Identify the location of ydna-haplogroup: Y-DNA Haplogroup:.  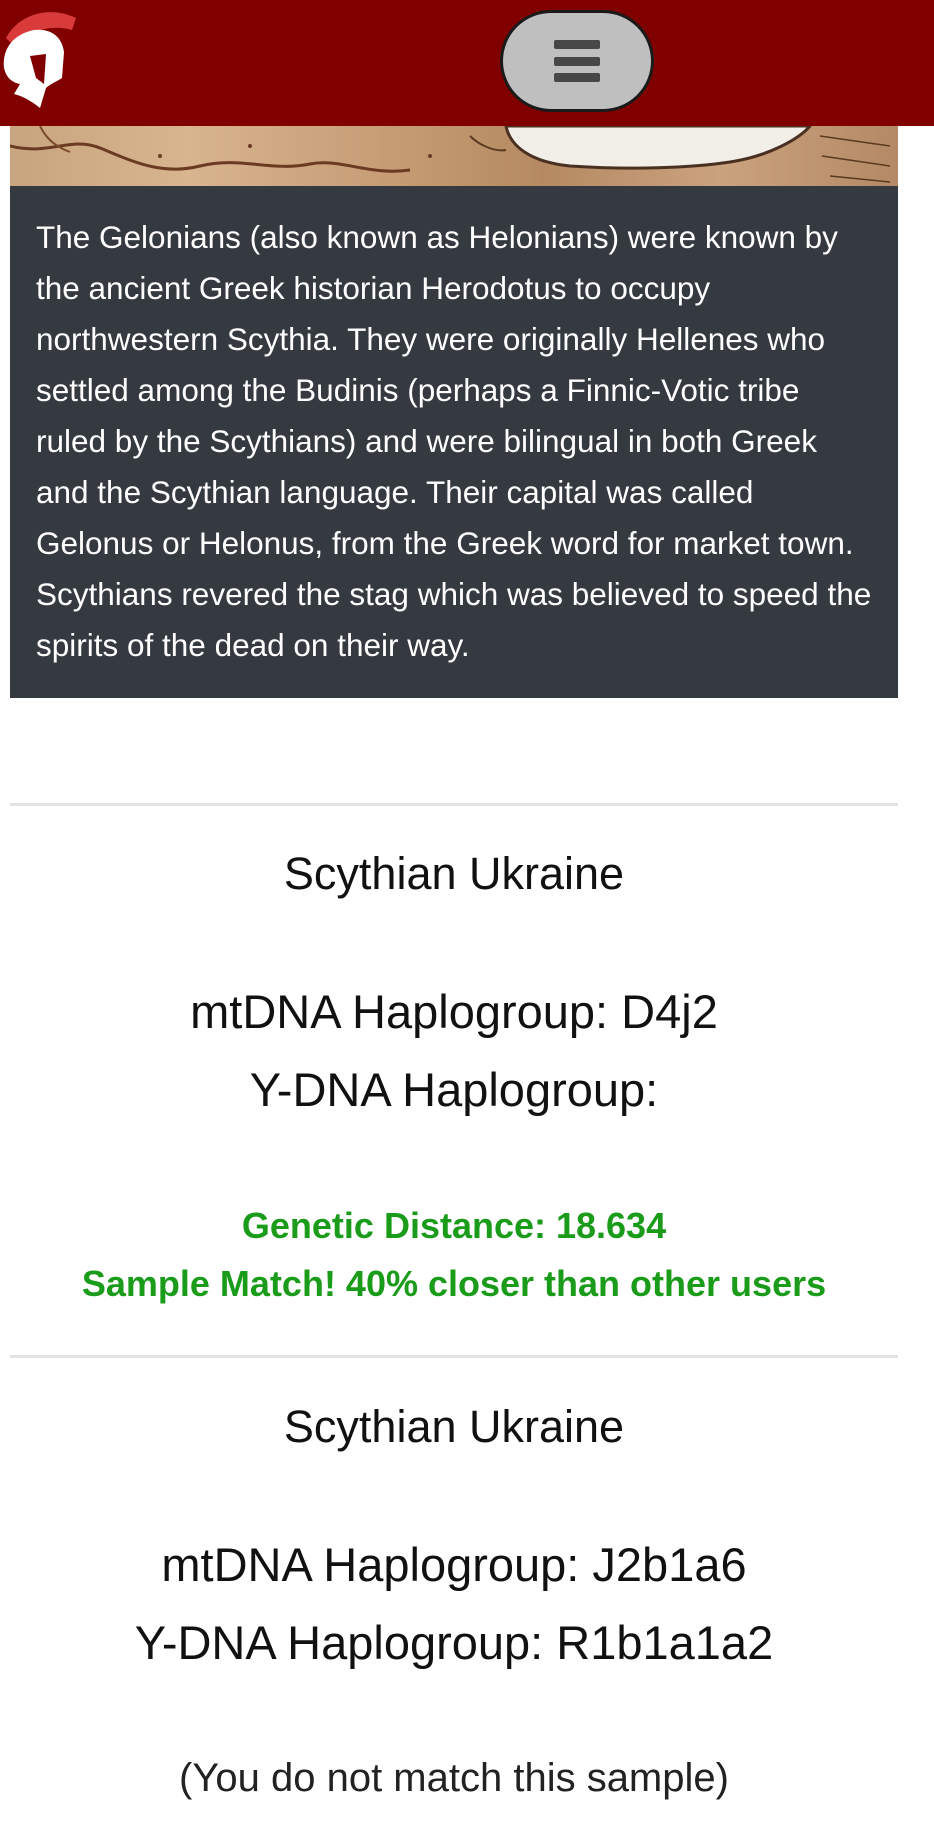
(454, 1089).